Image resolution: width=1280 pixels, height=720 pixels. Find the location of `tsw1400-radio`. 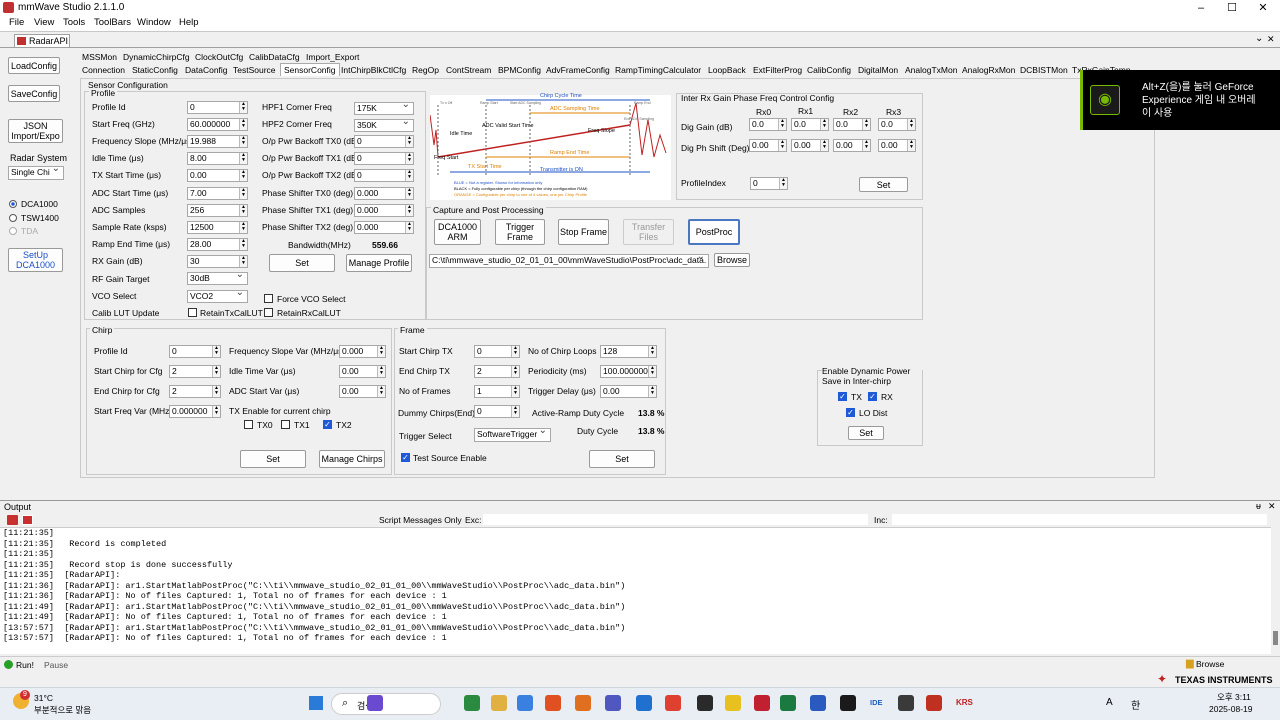

tsw1400-radio is located at coordinates (13, 218).